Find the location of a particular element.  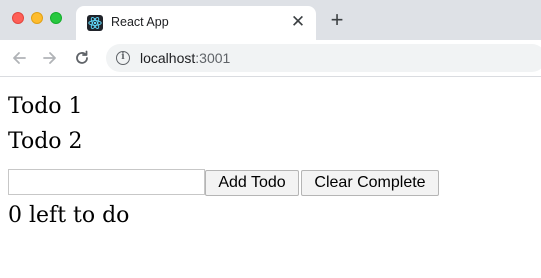

todo-item: Todo 1 is located at coordinates (45, 107).